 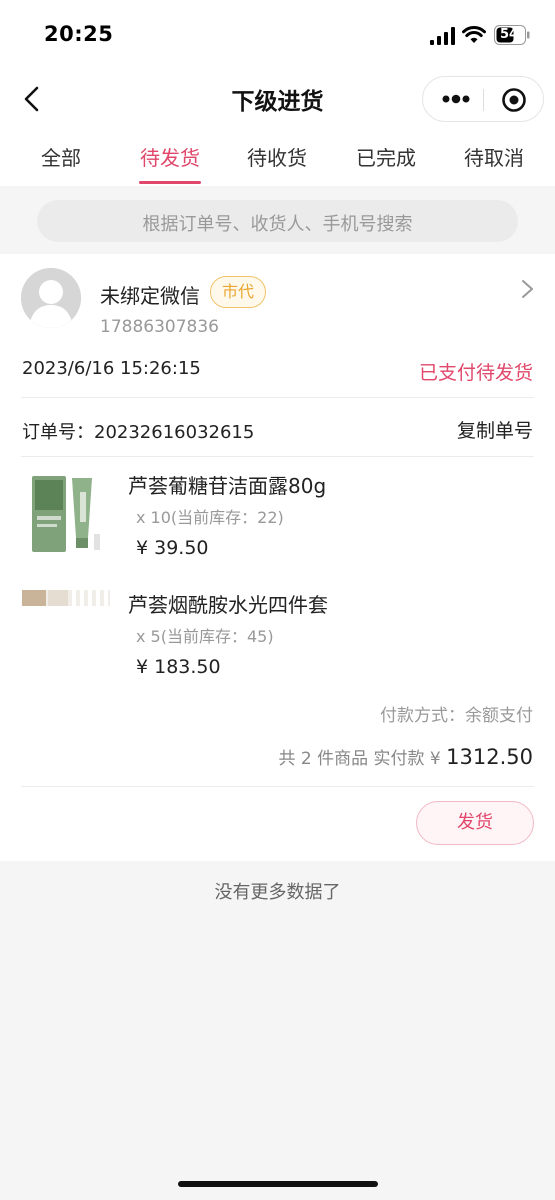 What do you see at coordinates (178, 667) in the screenshot?
I see `product-price: ¥ 183.50` at bounding box center [178, 667].